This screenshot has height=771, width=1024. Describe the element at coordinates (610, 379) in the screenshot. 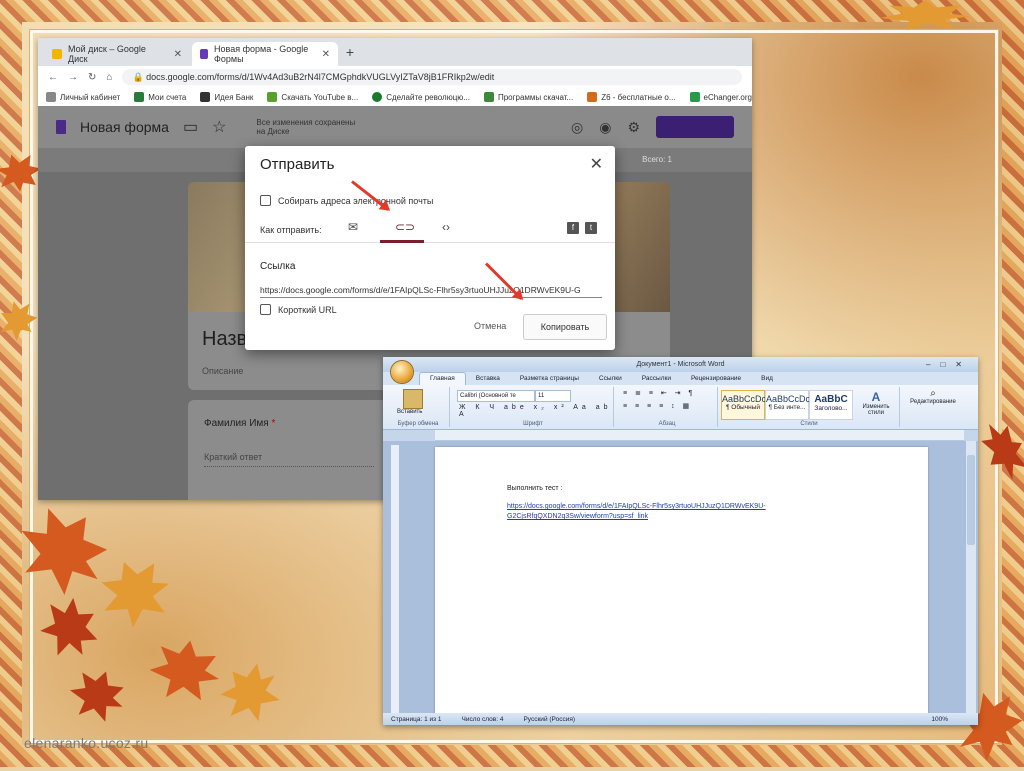

I see `ribbon-tab-references: Ссылки` at that location.